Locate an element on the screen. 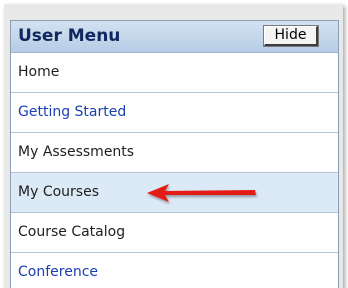 This screenshot has width=348, height=288. menu-item-home: Home is located at coordinates (174, 73).